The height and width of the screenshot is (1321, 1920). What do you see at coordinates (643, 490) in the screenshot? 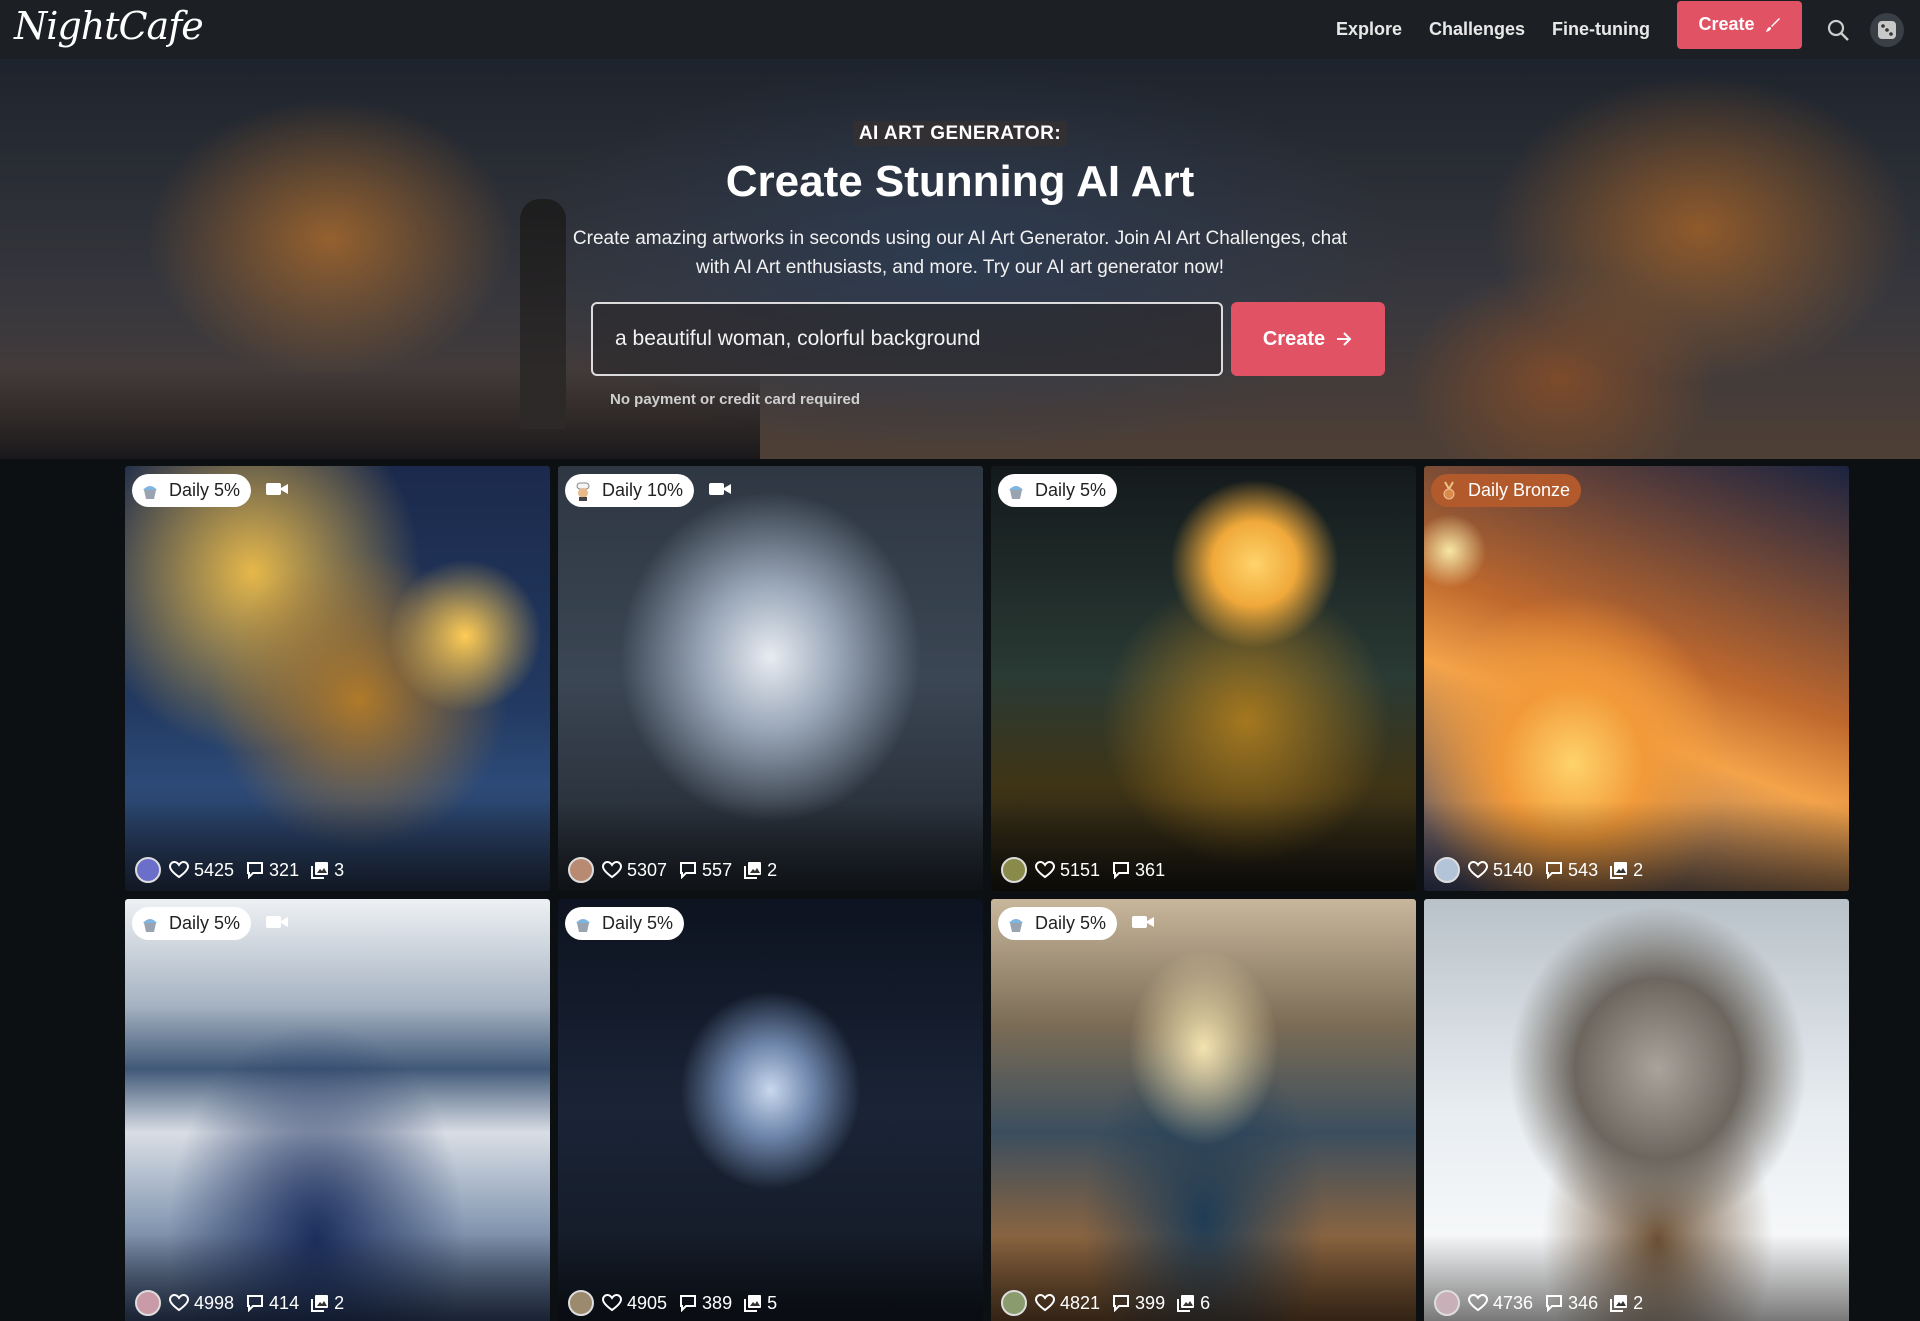
I see `challenge-badge-label: Daily 10%` at bounding box center [643, 490].